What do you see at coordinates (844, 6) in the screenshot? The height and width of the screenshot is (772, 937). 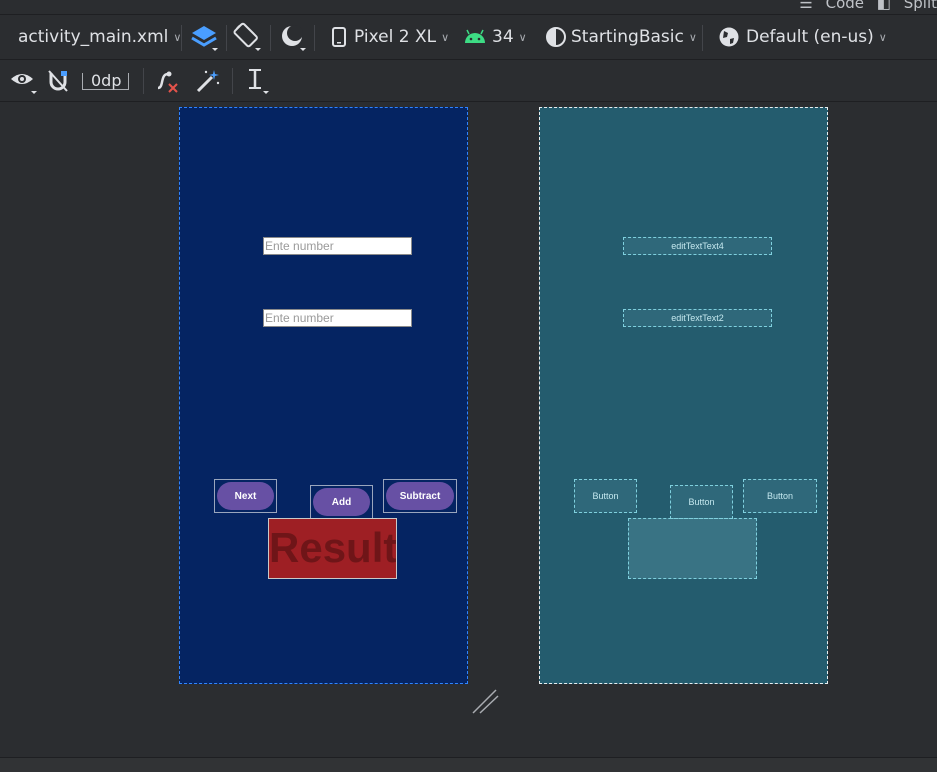 I see `code-view-label: Code` at bounding box center [844, 6].